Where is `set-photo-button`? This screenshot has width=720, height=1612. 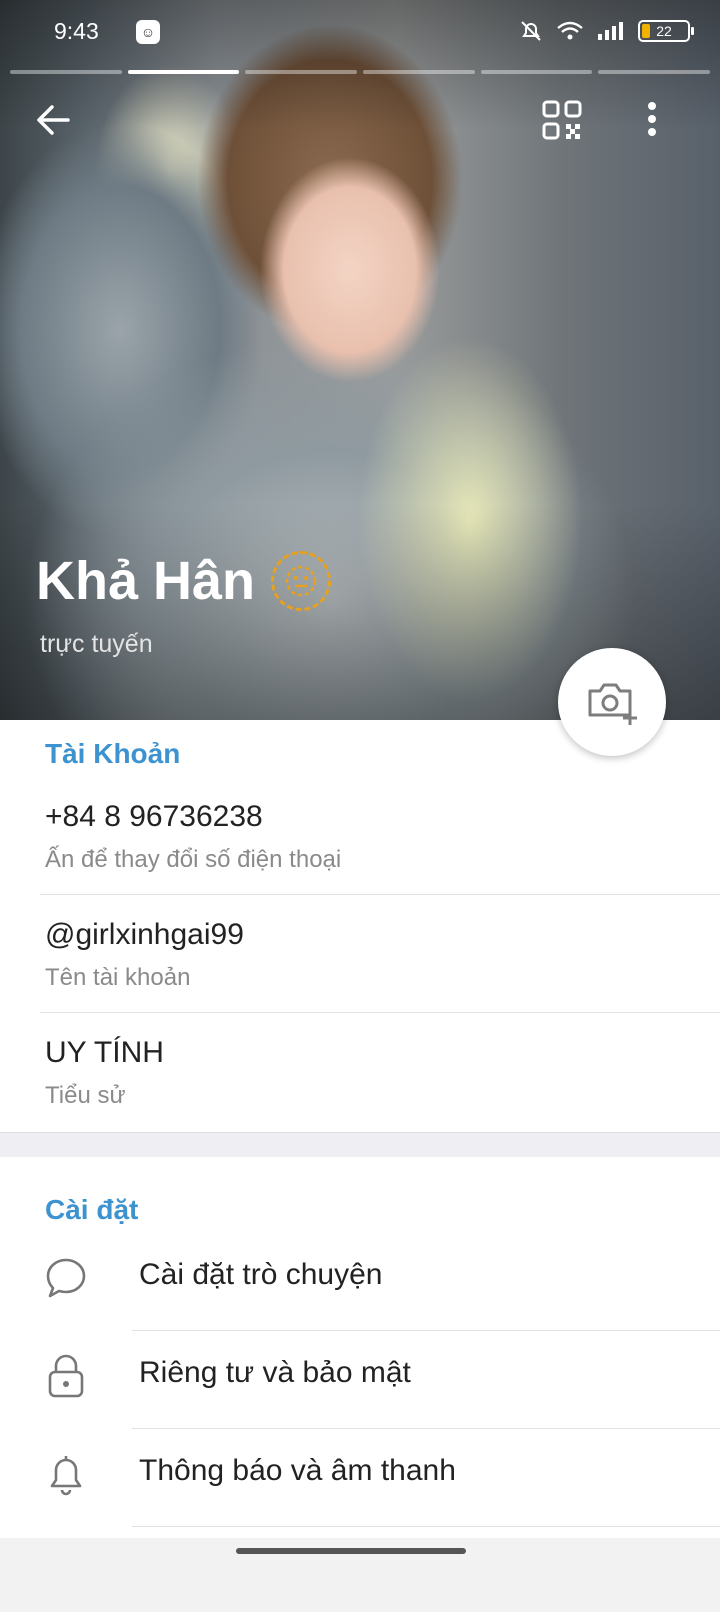
set-photo-button is located at coordinates (612, 702).